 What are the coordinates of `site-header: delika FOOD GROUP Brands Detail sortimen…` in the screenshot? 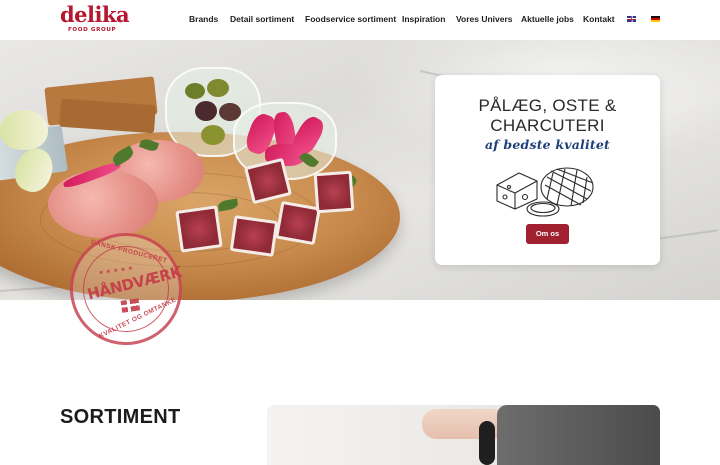 It's located at (360, 20).